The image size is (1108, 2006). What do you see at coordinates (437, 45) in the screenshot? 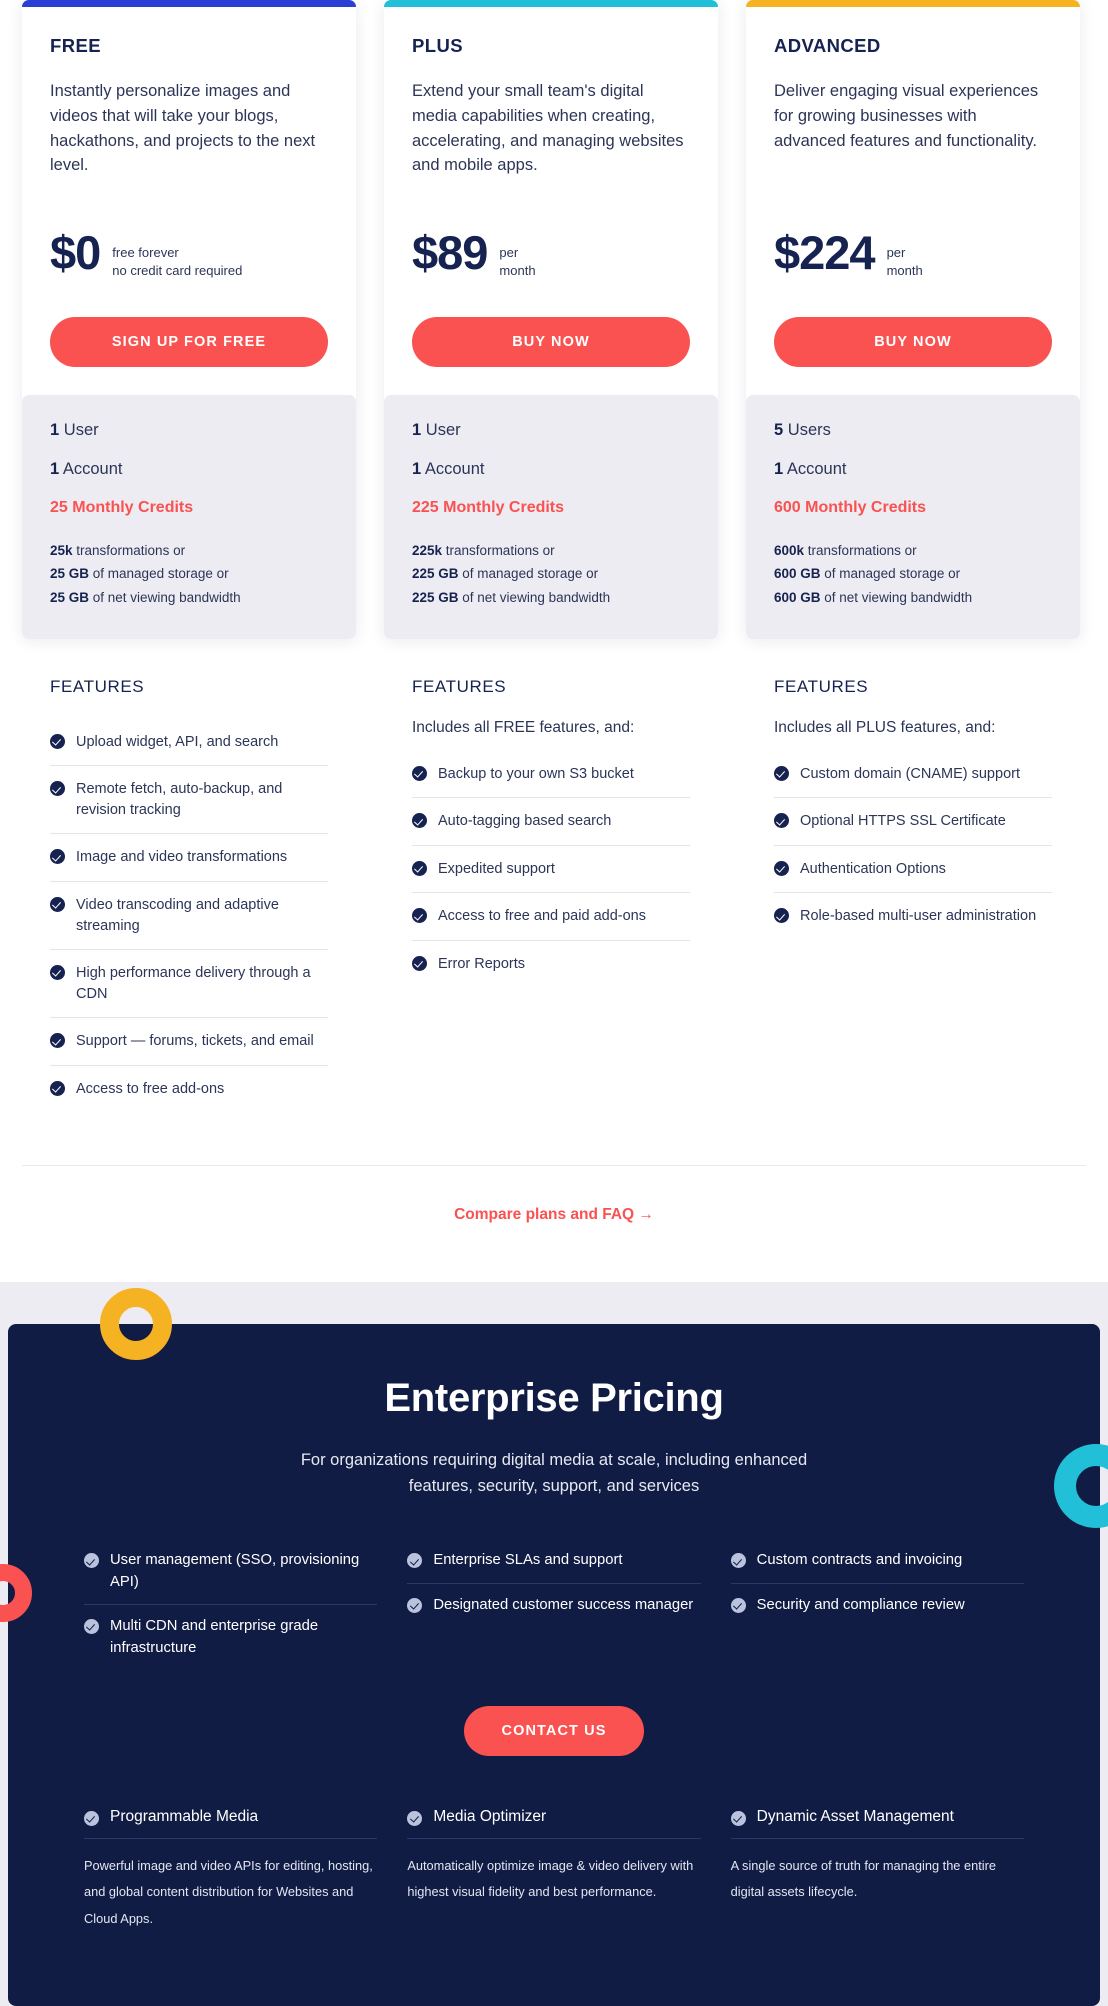
I see `plan-name: PLUS` at bounding box center [437, 45].